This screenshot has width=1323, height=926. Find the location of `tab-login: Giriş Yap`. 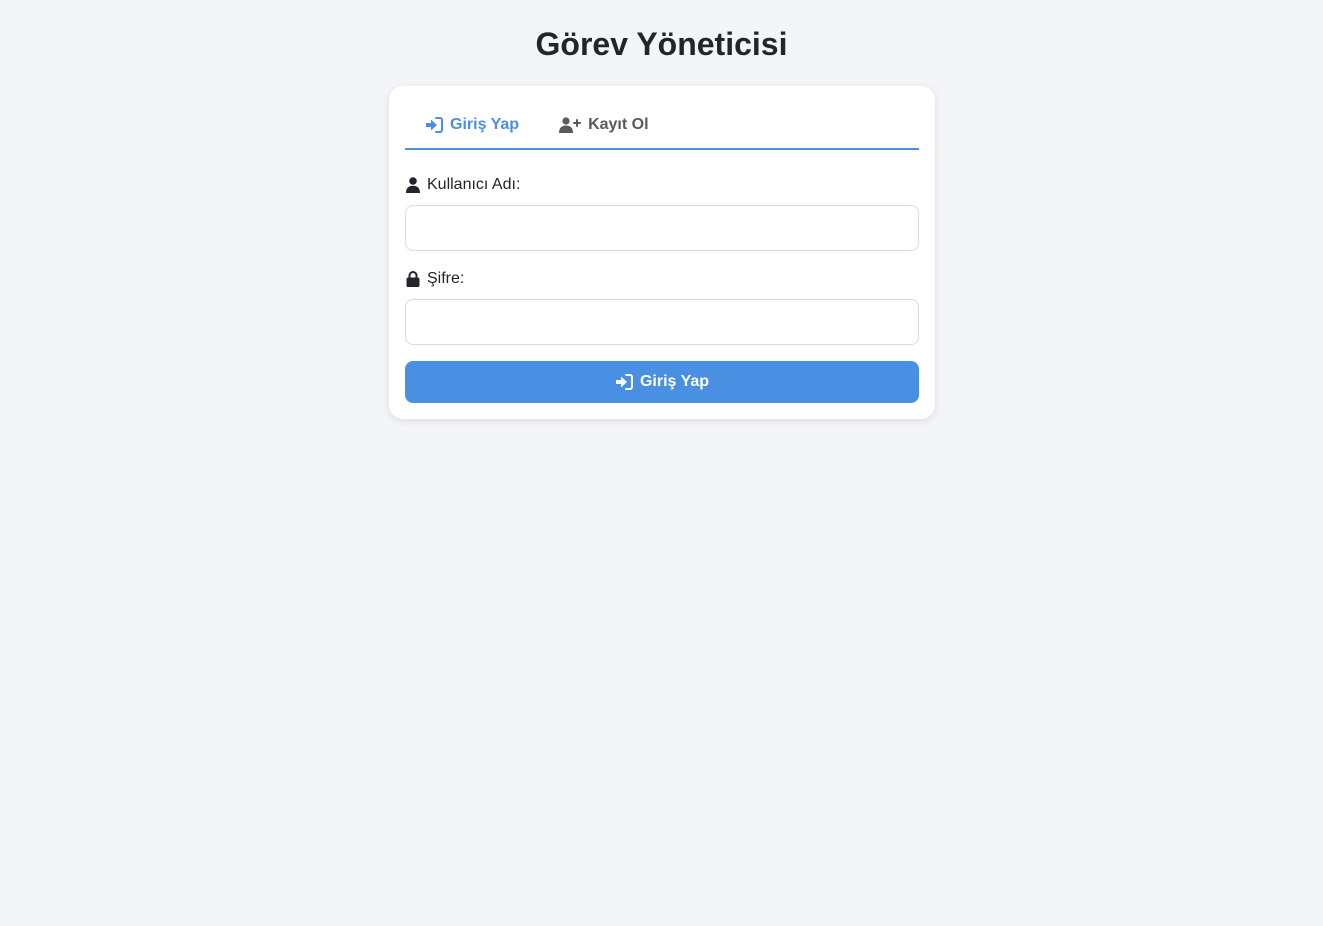

tab-login: Giriş Yap is located at coordinates (472, 126).